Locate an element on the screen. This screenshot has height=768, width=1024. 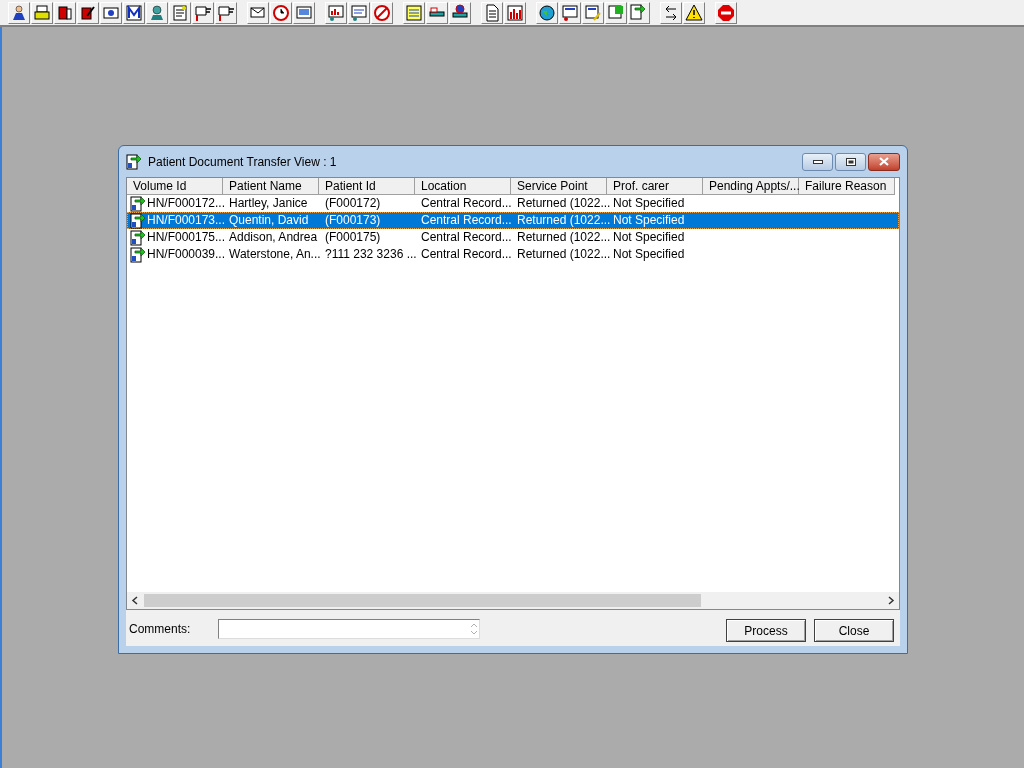
close-icon is located at coordinates (884, 161).